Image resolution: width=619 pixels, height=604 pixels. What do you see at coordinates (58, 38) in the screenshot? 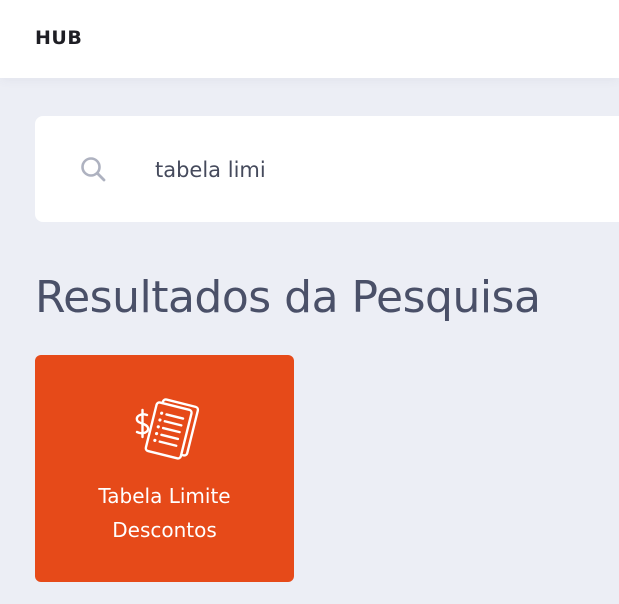
I see `brand-logo-text: HUB` at bounding box center [58, 38].